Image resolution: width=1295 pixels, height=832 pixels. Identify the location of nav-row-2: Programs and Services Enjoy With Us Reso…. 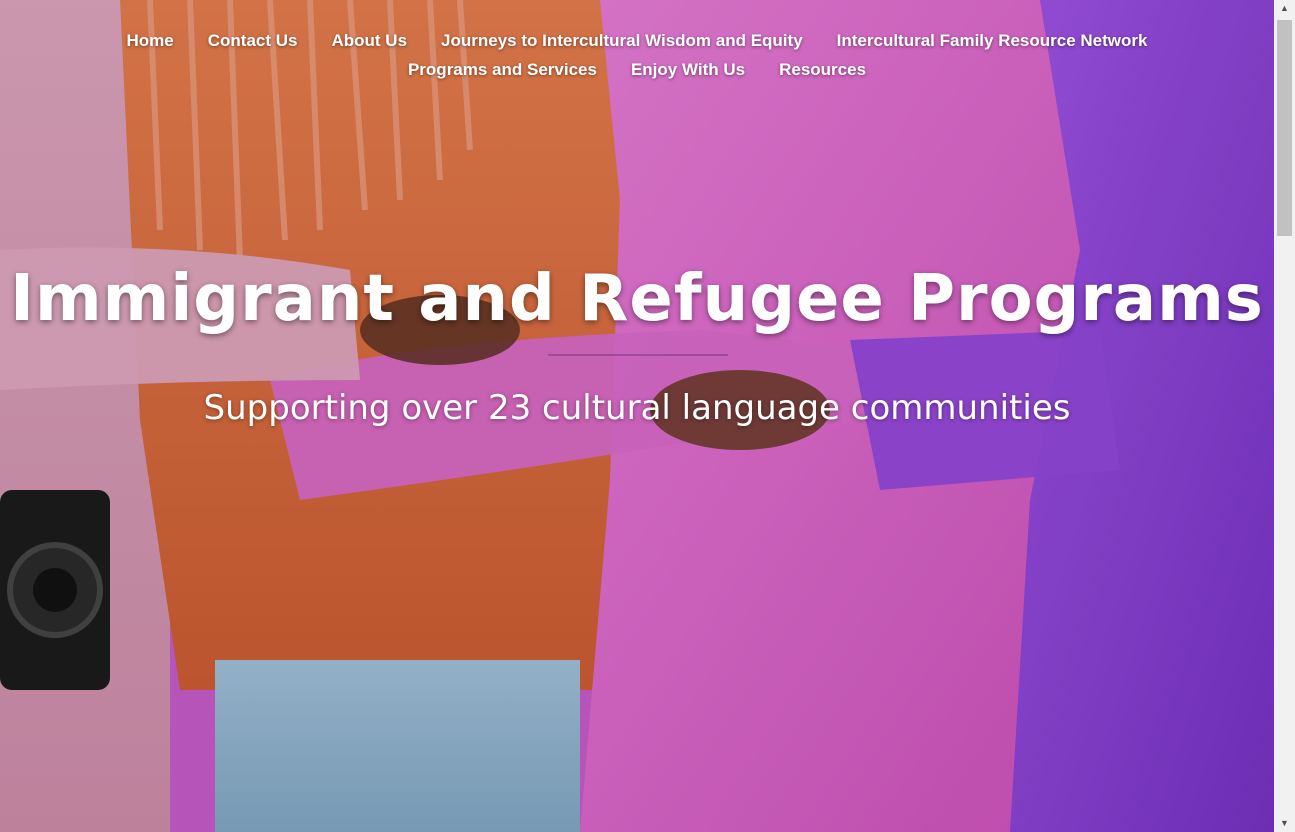
(637, 69).